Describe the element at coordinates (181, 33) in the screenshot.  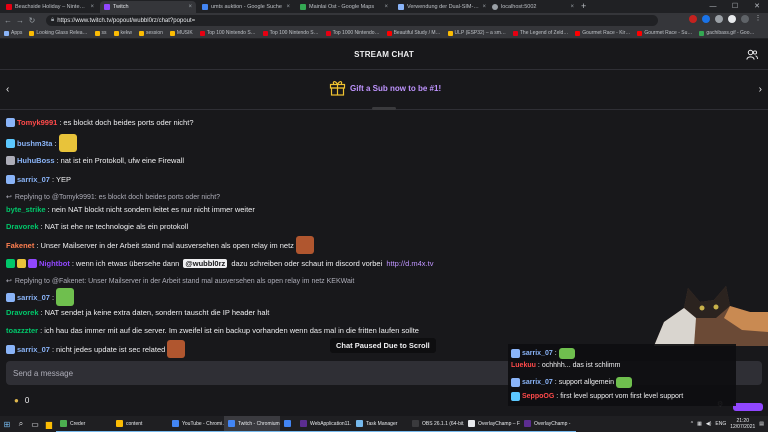
I see `bookmark-item: MUSIK` at that location.